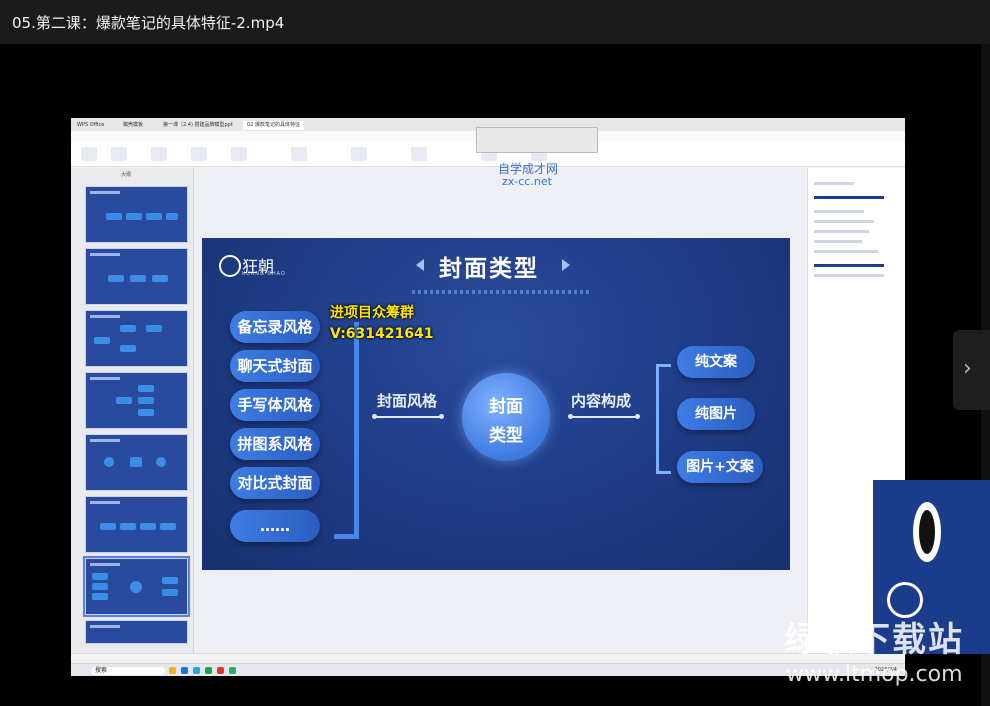 This screenshot has width=990, height=706. What do you see at coordinates (232, 670) in the screenshot?
I see `wechat-icon` at bounding box center [232, 670].